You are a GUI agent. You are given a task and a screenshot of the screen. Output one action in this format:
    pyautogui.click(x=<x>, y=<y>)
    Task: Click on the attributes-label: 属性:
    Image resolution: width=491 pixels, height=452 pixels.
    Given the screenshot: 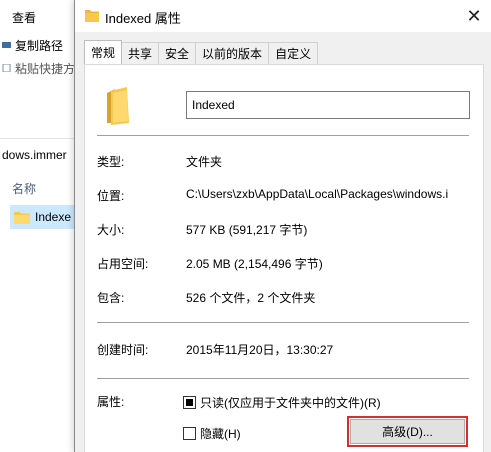 What is the action you would take?
    pyautogui.click(x=111, y=402)
    